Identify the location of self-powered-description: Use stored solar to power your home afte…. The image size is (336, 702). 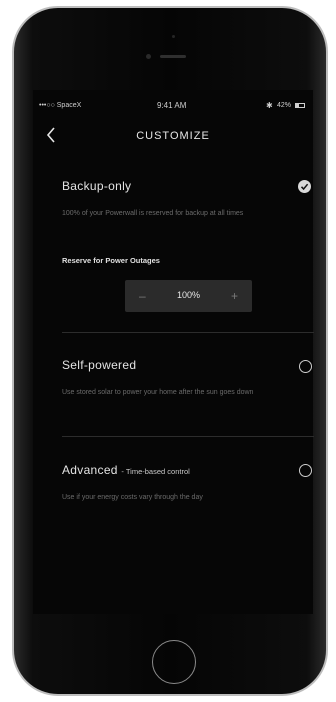
(158, 392).